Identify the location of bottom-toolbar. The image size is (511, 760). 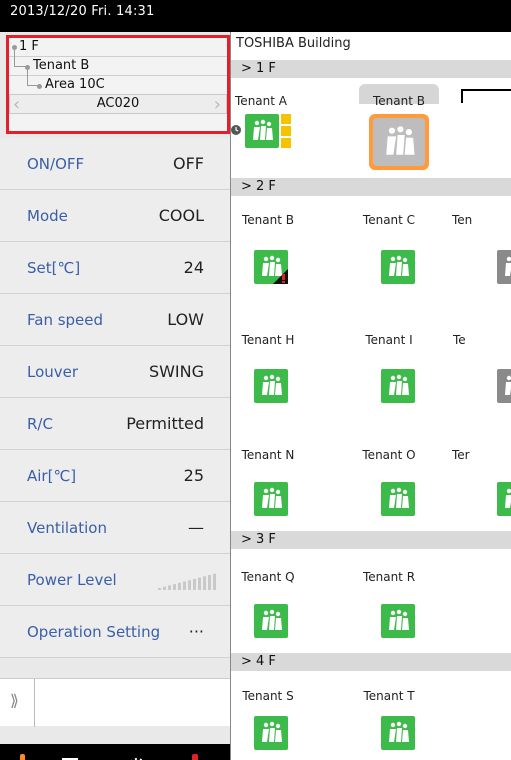
(115, 752).